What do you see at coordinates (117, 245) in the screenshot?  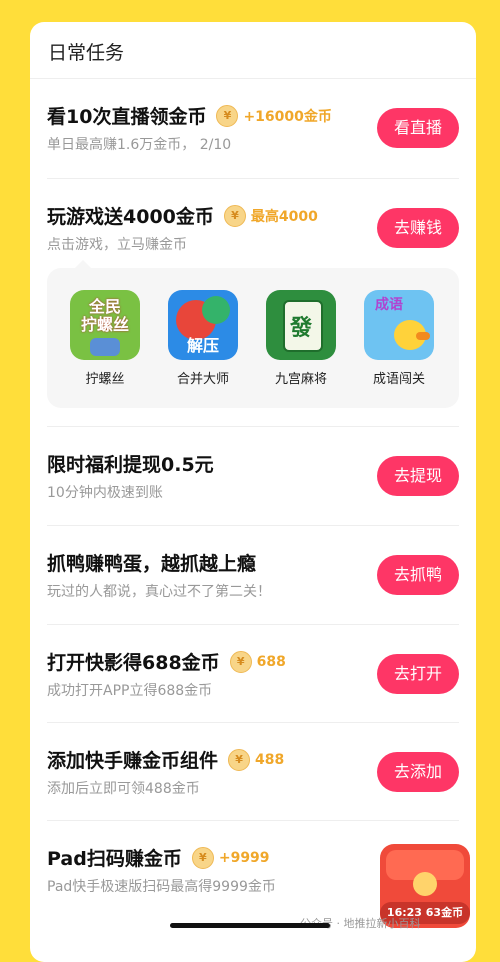 I see `task-subtitle: 点击游戏，立马赚金币` at bounding box center [117, 245].